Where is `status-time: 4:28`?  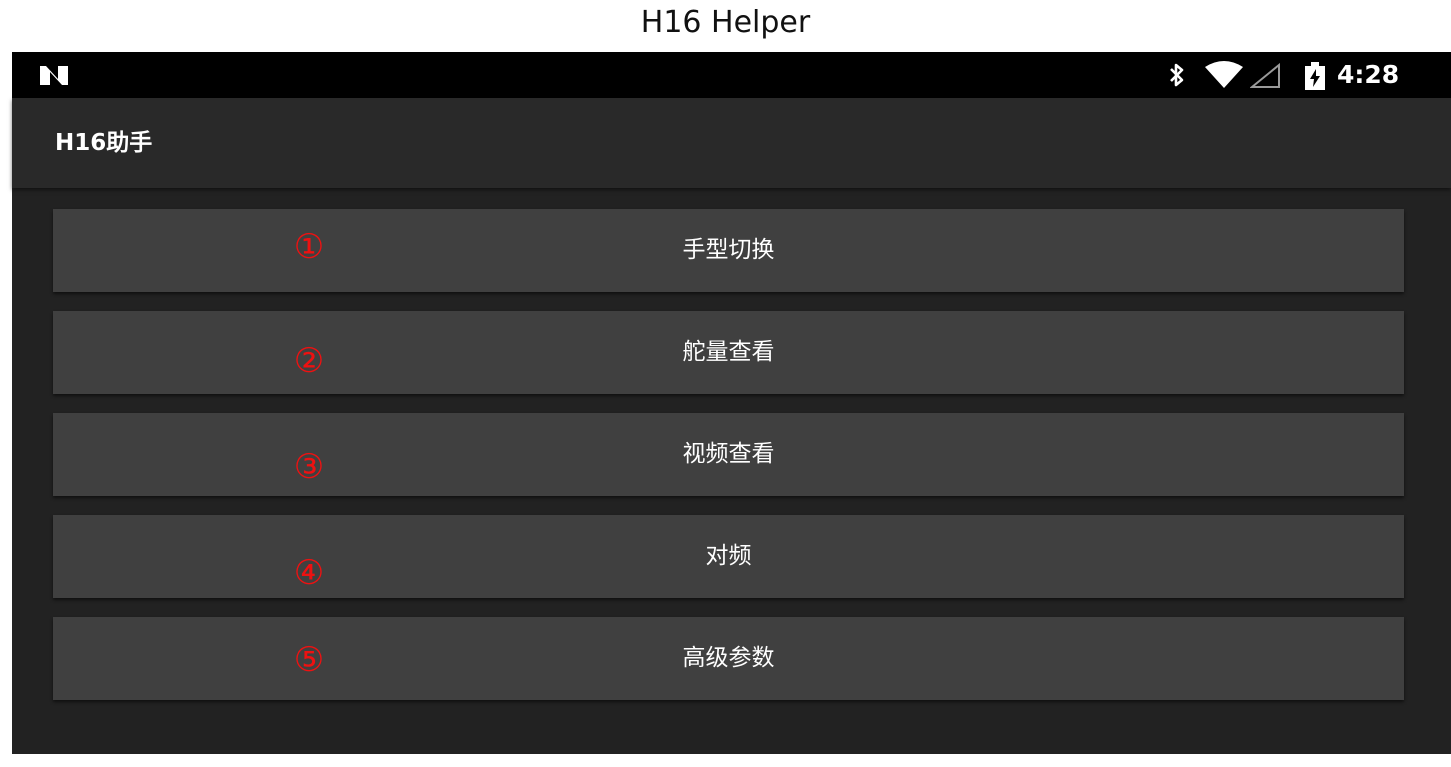 status-time: 4:28 is located at coordinates (1368, 74).